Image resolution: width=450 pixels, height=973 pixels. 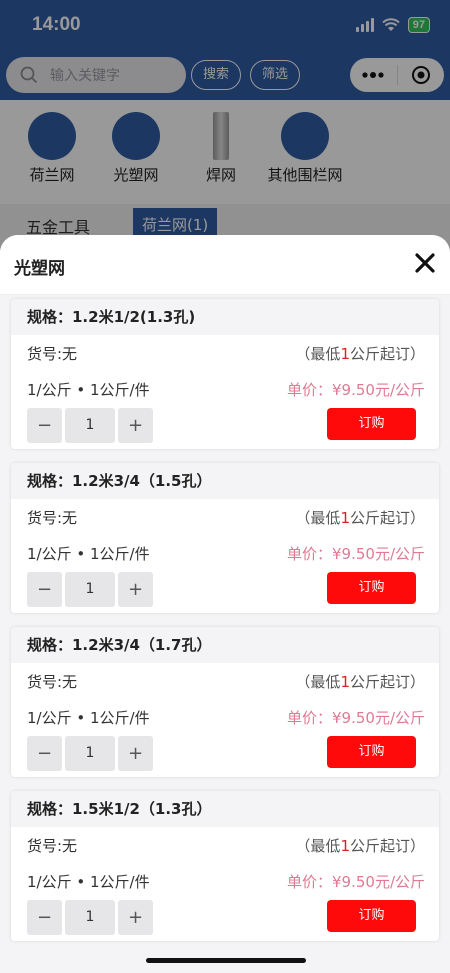 What do you see at coordinates (225, 481) in the screenshot?
I see `spec-label: 规格：1.2米3/4（1.5孔）` at bounding box center [225, 481].